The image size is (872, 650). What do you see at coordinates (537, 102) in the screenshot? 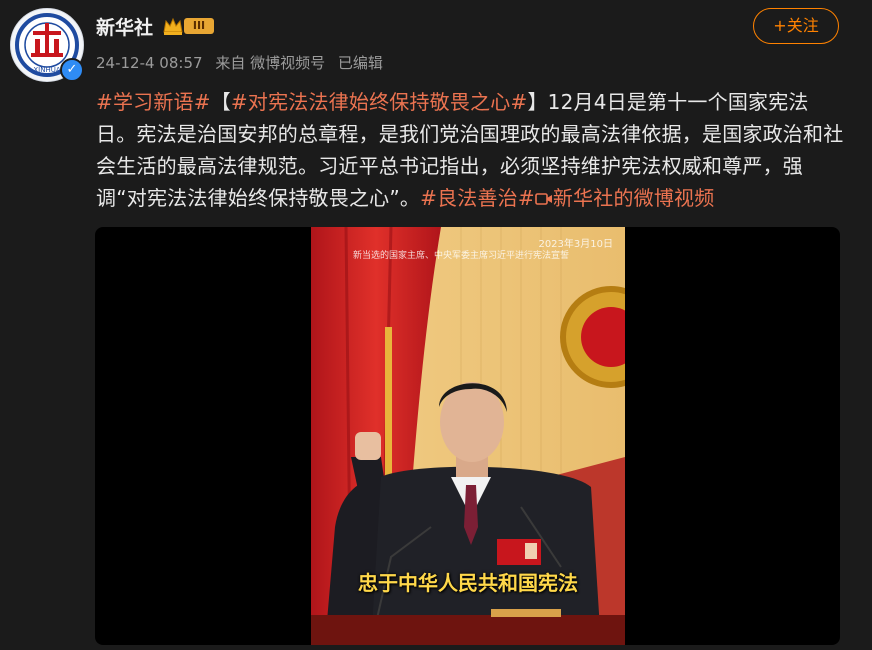
I see `bracket-close: 】` at bounding box center [537, 102].